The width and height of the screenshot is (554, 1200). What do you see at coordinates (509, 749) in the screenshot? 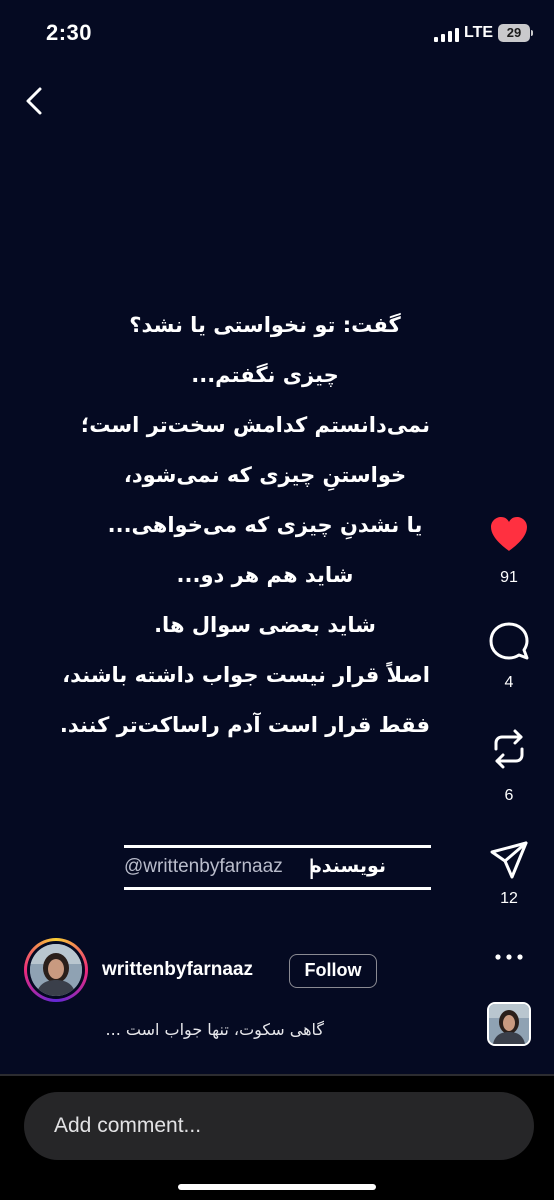
I see `repost-icon` at bounding box center [509, 749].